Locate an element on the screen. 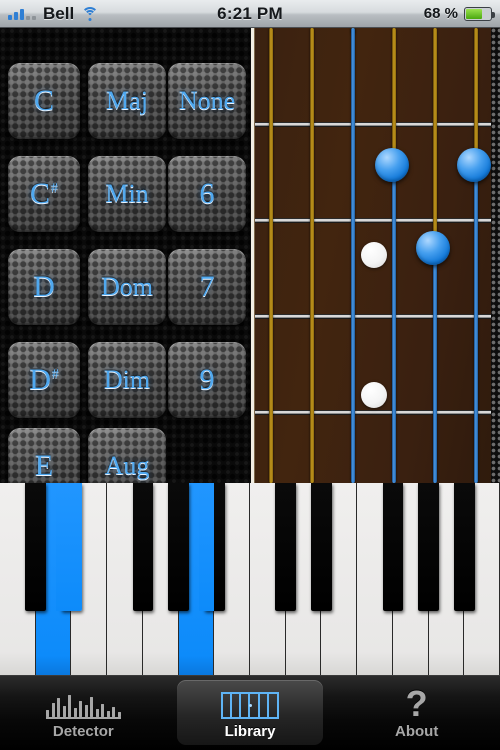 Image resolution: width=500 pixels, height=750 pixels. chord-button-csharp: C# is located at coordinates (44, 194).